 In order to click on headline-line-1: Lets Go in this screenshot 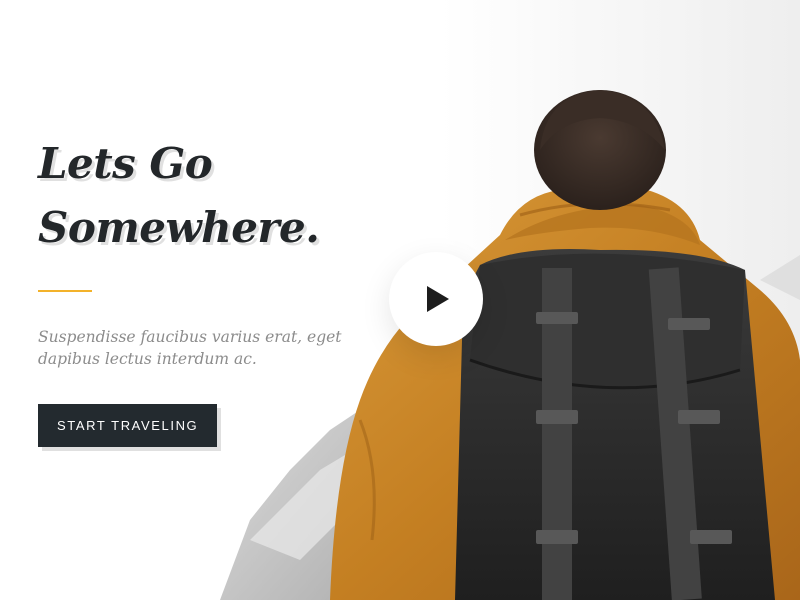, I will do `click(125, 163)`.